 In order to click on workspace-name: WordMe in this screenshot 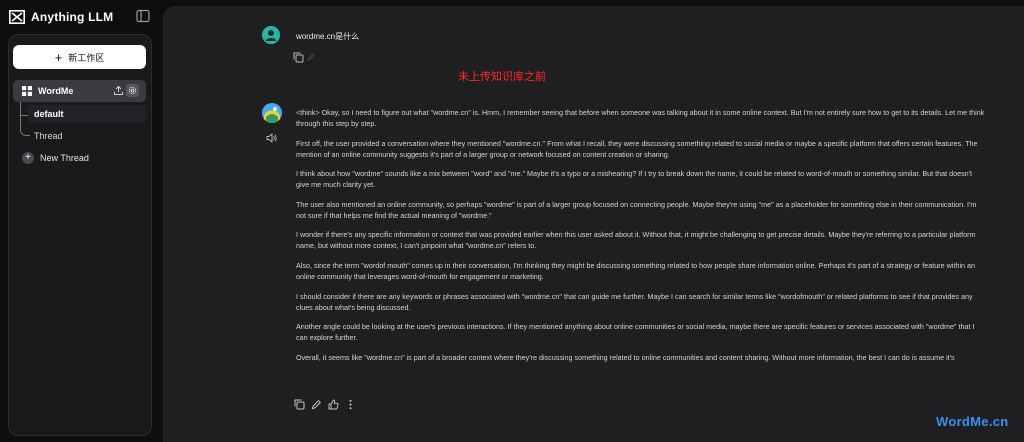, I will do `click(56, 91)`.